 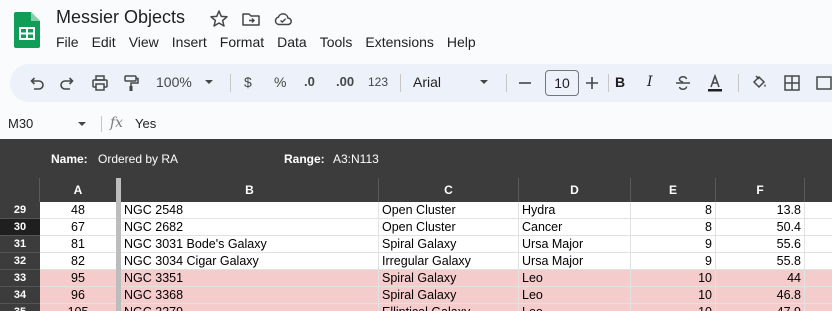 What do you see at coordinates (250, 295) in the screenshot?
I see `cell-b: NGC 3368` at bounding box center [250, 295].